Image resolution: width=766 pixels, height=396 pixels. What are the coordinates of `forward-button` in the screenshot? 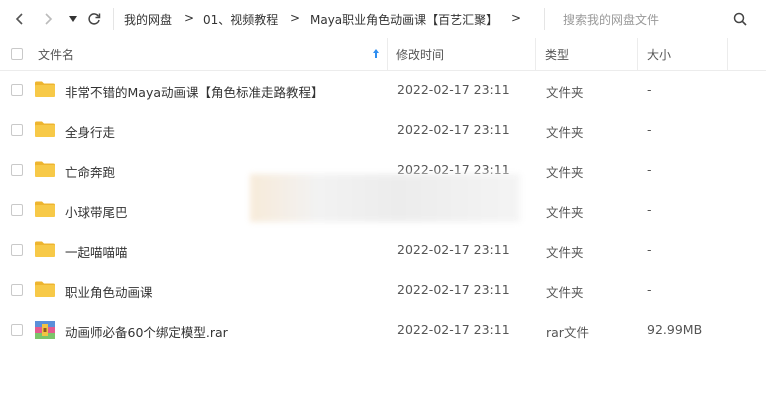 It's located at (48, 19).